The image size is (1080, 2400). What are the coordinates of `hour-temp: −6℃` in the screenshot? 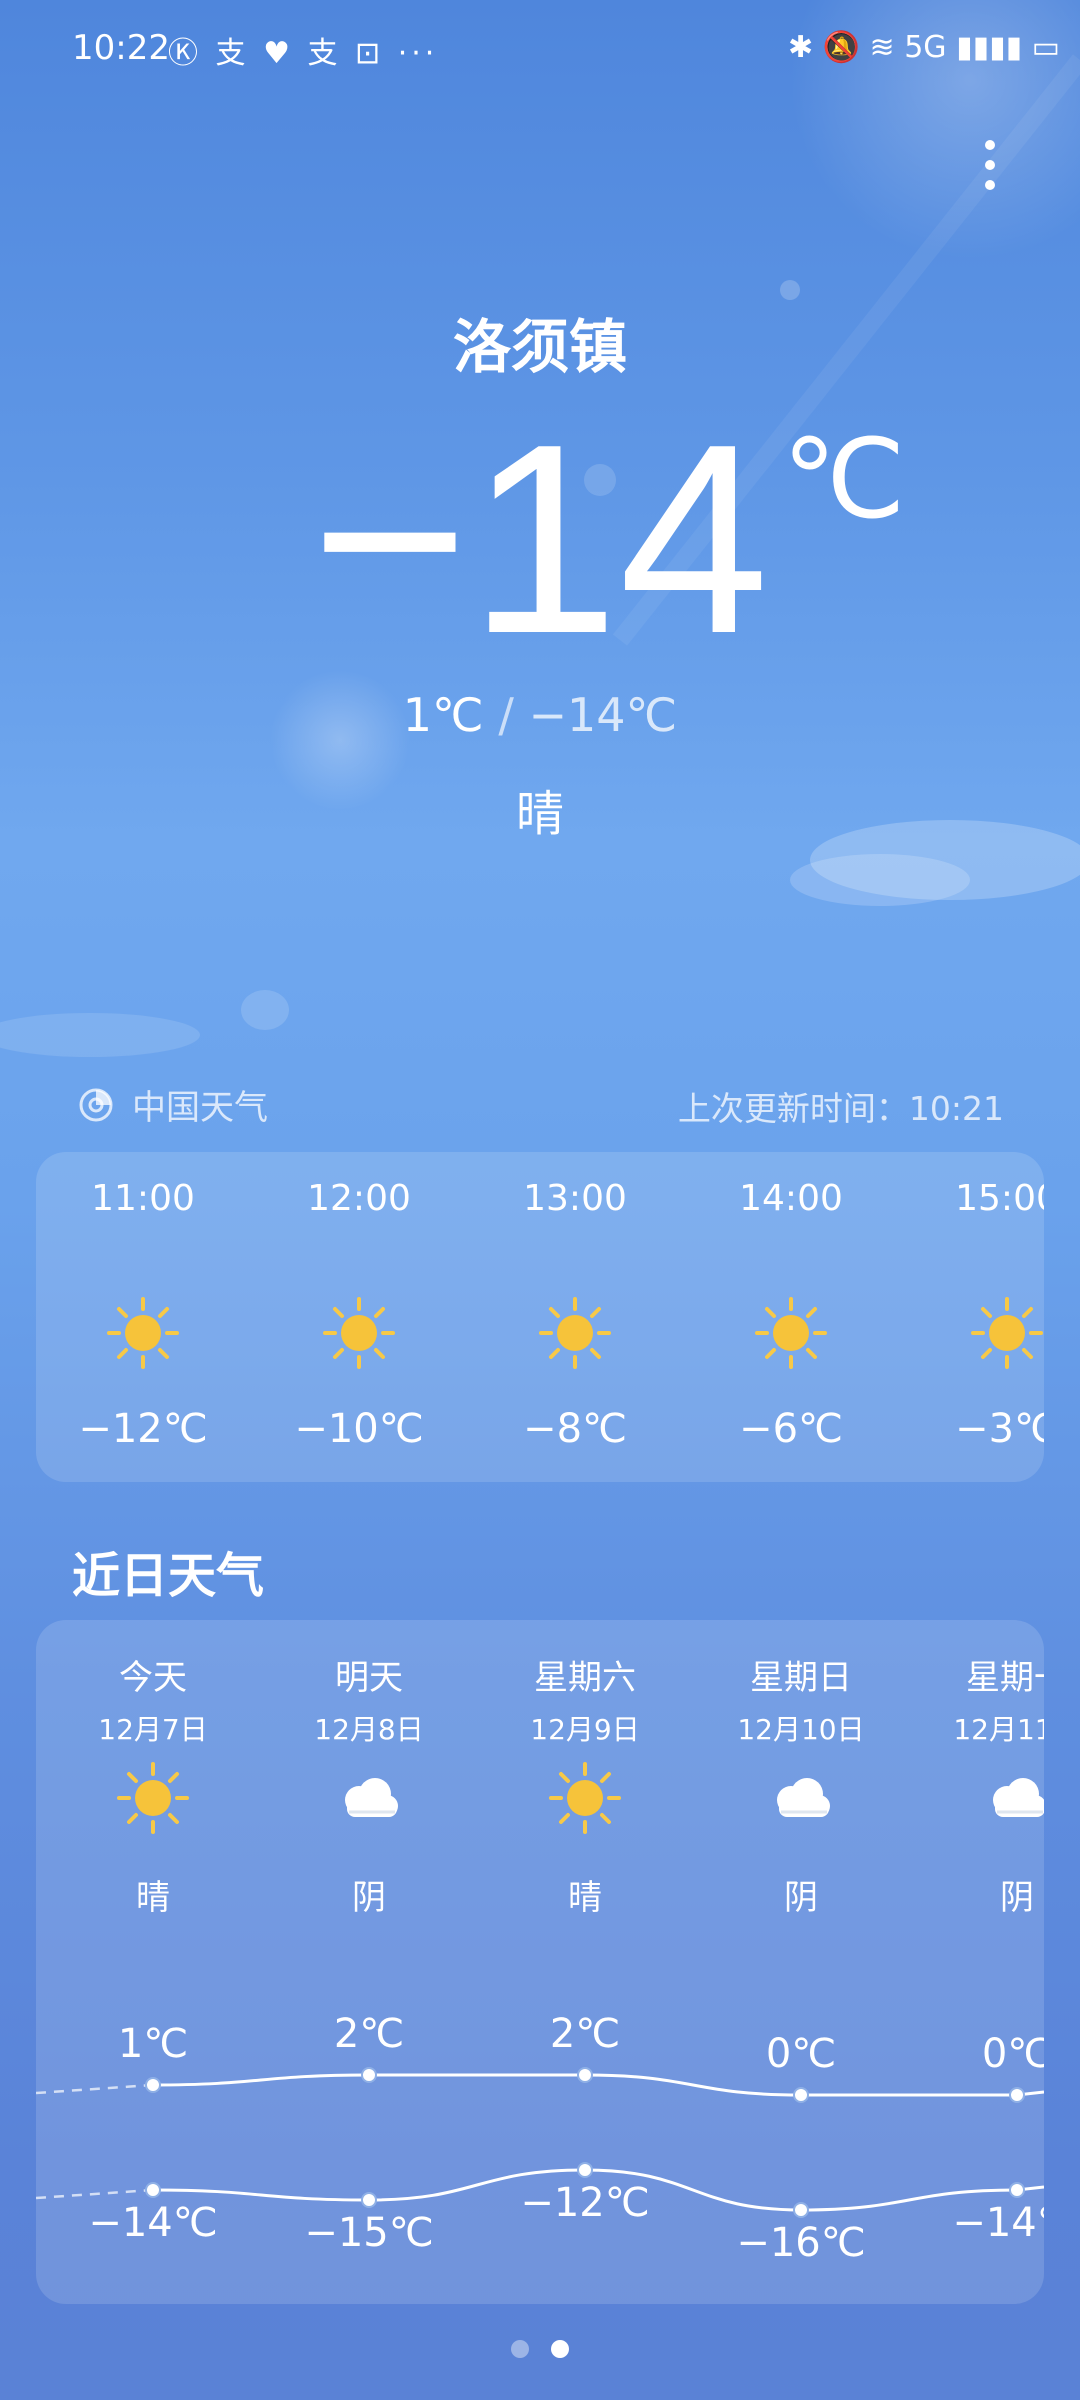 It's located at (791, 1429).